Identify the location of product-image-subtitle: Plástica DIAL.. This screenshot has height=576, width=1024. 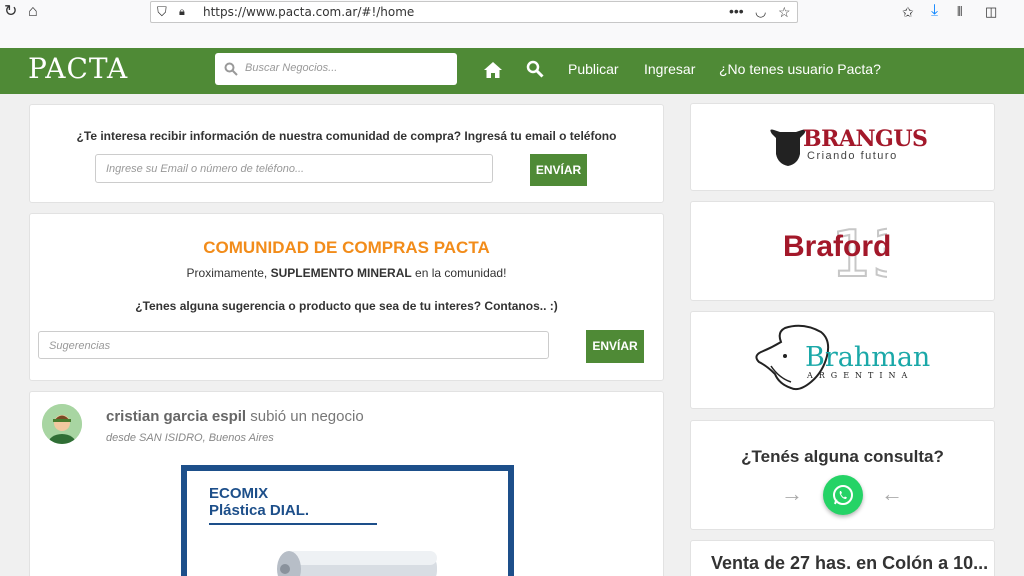
(259, 510).